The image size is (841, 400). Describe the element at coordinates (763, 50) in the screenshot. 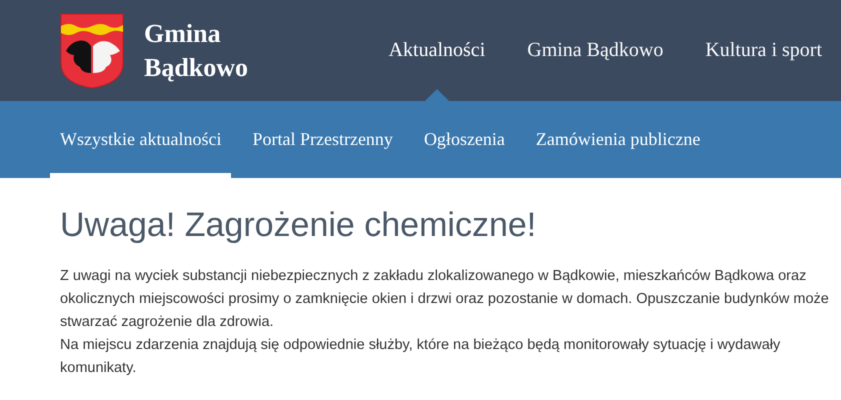

I see `main-nav-link: Kultura i sport` at that location.